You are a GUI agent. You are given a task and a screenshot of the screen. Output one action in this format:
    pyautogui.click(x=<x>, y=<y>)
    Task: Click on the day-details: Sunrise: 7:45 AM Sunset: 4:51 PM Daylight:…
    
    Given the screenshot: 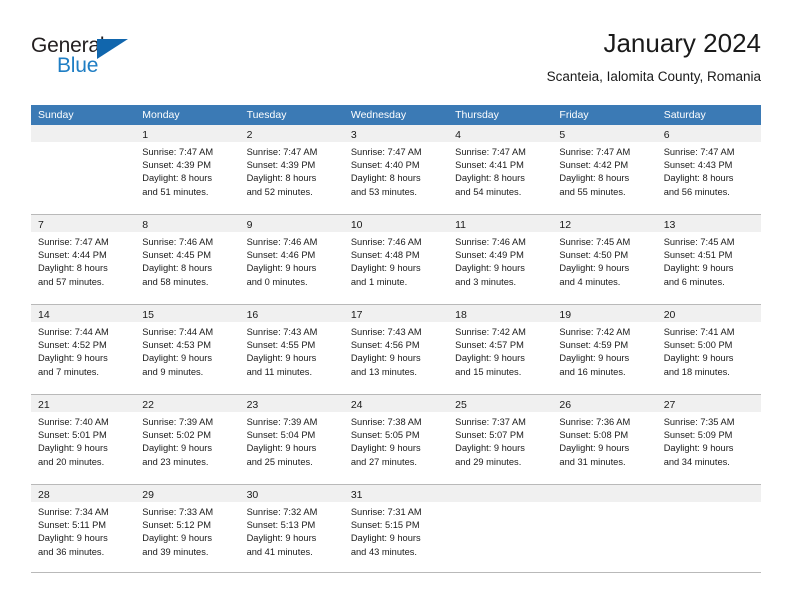 What is the action you would take?
    pyautogui.click(x=709, y=260)
    